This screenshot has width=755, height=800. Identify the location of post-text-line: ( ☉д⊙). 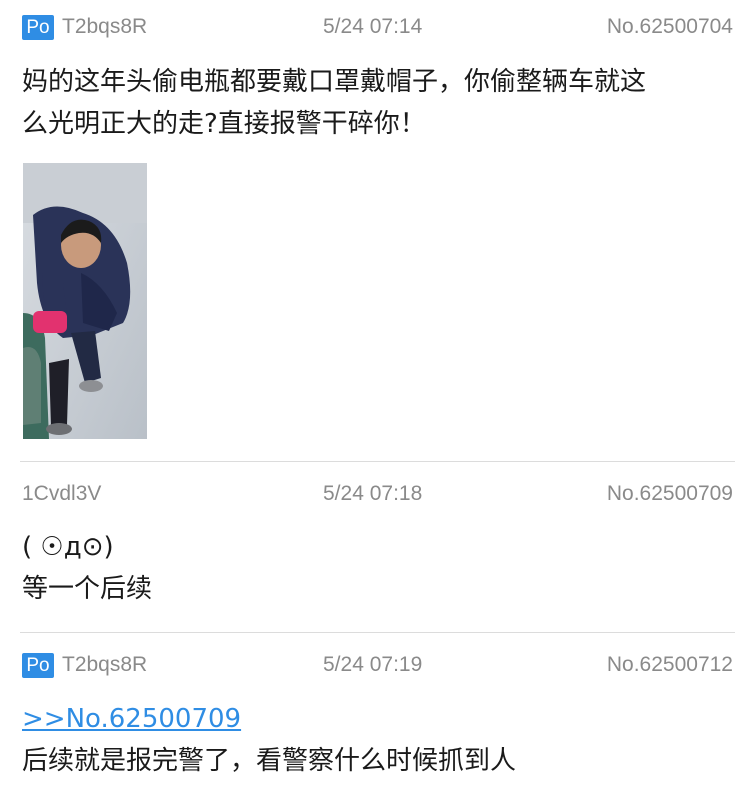
(68, 547).